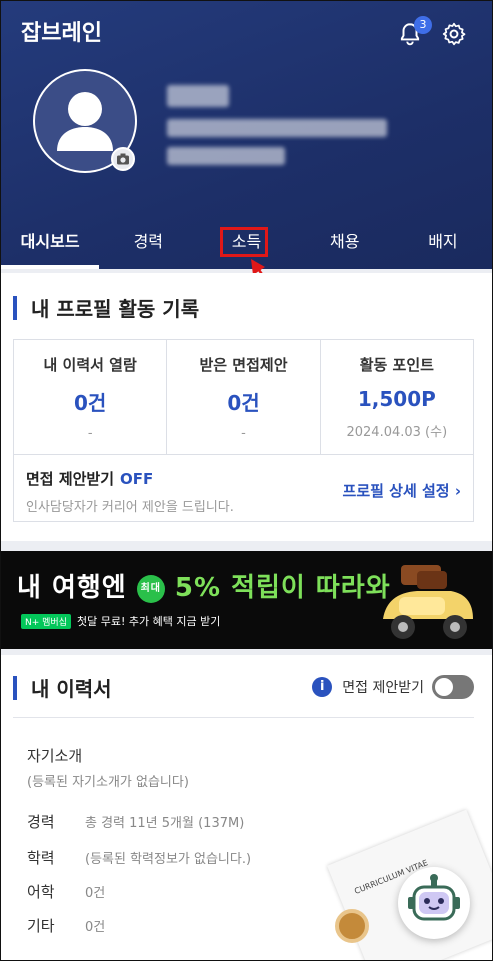 The width and height of the screenshot is (493, 961). Describe the element at coordinates (397, 432) in the screenshot. I see `stat-sub: 2024.04.03 (수)` at that location.